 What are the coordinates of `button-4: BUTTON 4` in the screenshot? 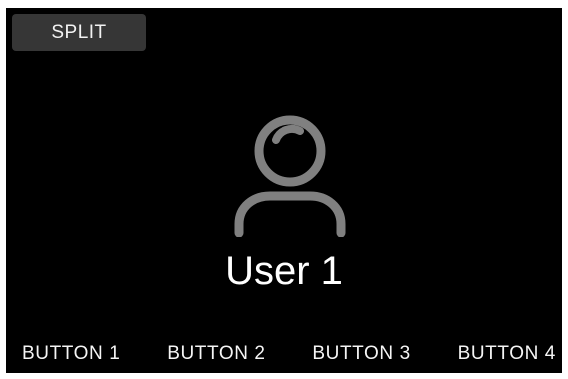 It's located at (507, 354).